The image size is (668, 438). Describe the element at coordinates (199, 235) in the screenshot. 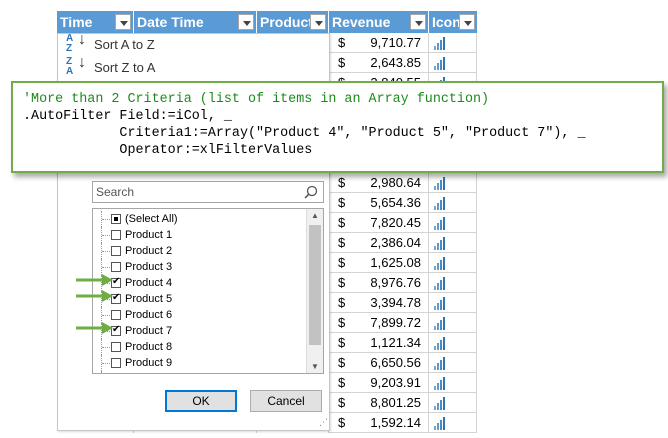

I see `filter-list-item: Product 1` at that location.